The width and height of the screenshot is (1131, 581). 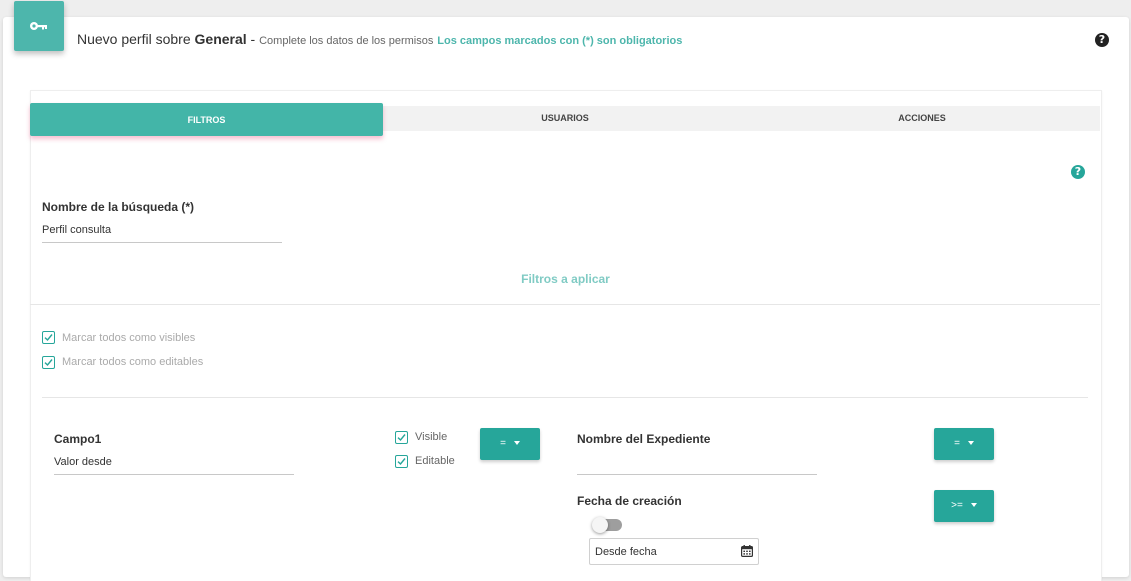 What do you see at coordinates (957, 505) in the screenshot?
I see `operator-value: >=` at bounding box center [957, 505].